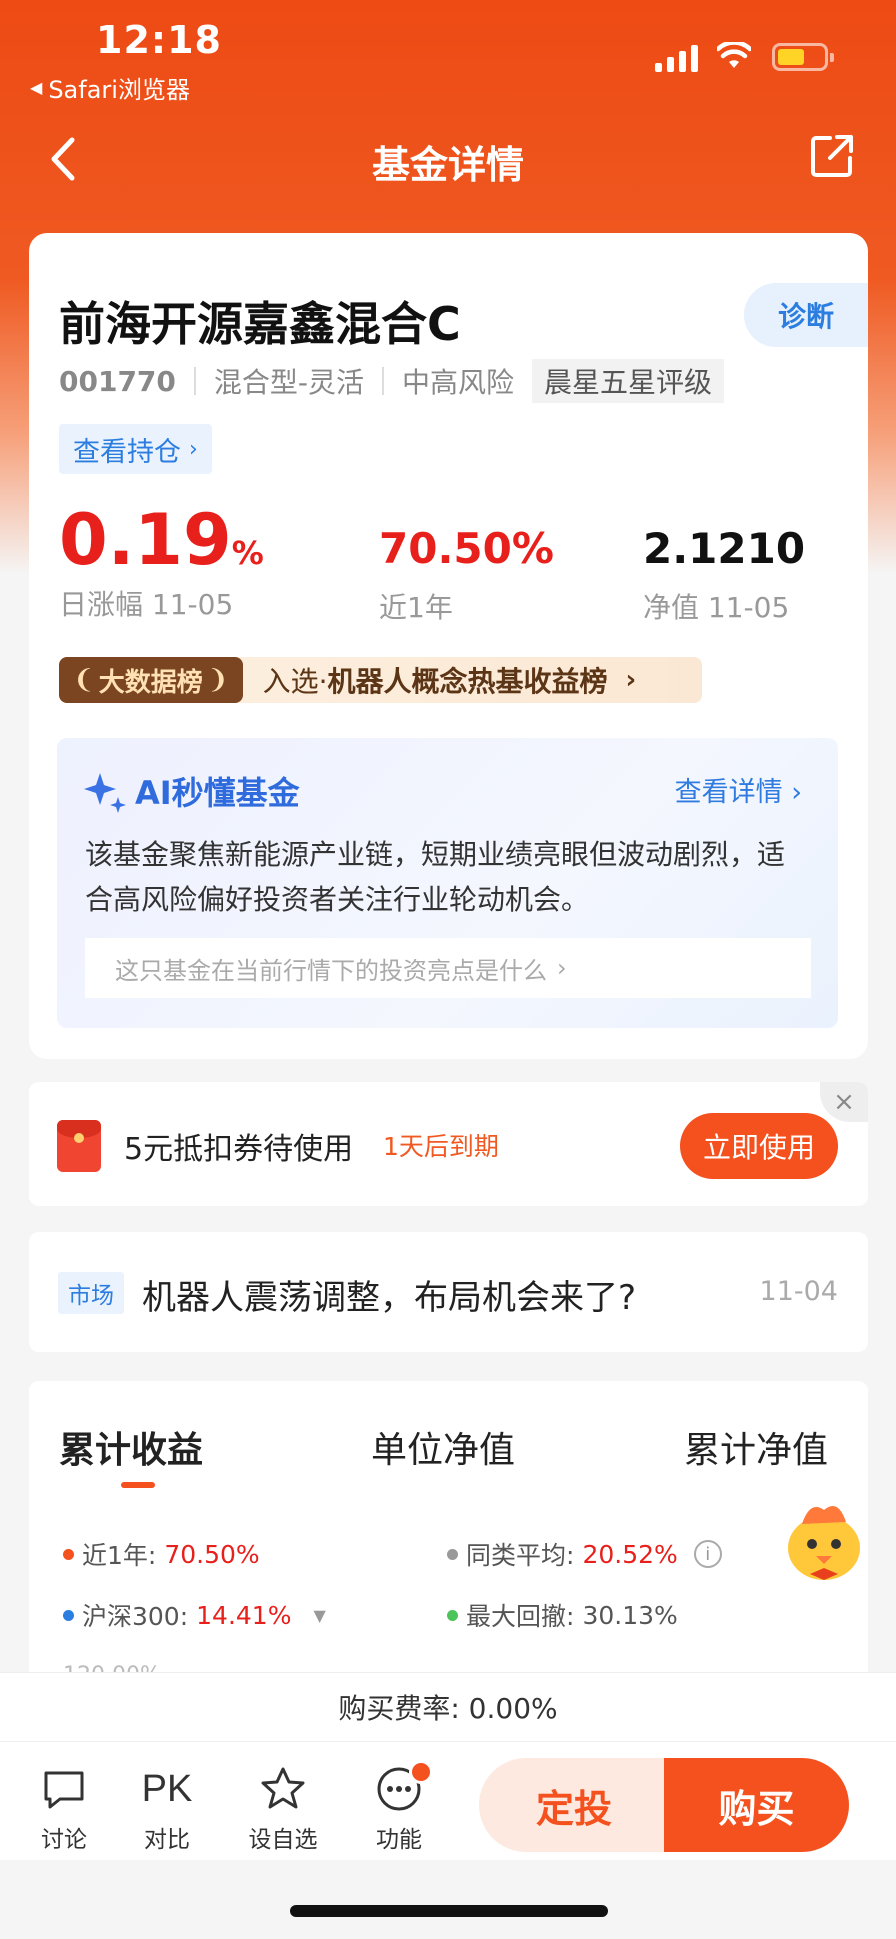 This screenshot has height=1939, width=896. Describe the element at coordinates (832, 156) in the screenshot. I see `share-icon` at that location.